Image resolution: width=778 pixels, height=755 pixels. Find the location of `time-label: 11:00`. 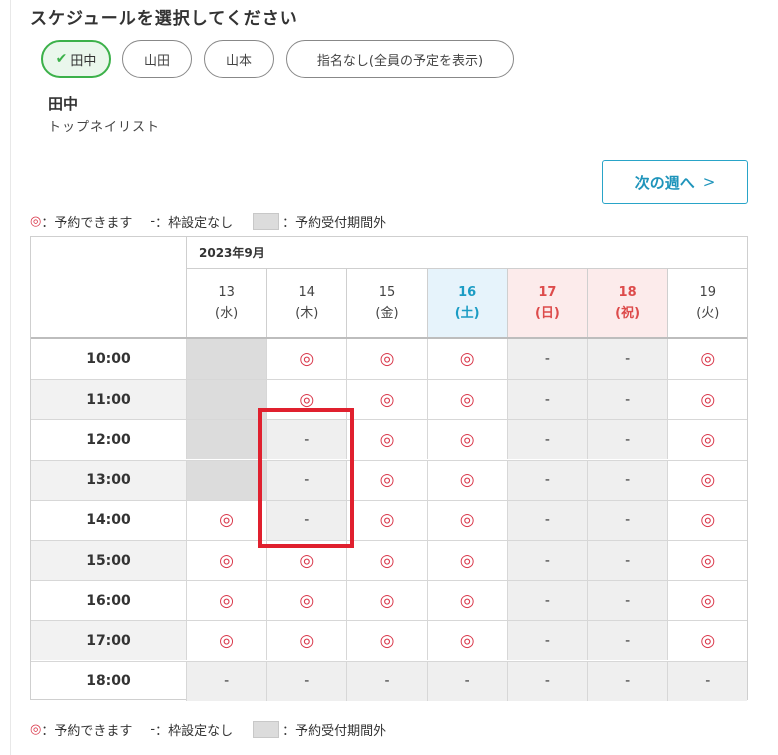

time-label: 11:00 is located at coordinates (108, 399).